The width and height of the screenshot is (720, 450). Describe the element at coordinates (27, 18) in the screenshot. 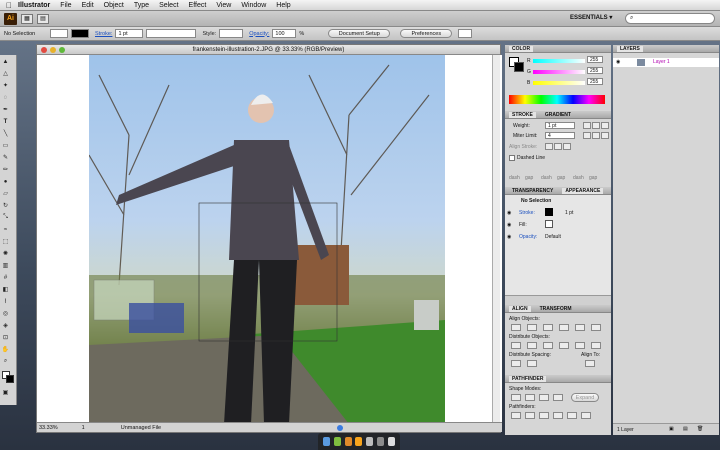

I see `bridge-icon: ▦` at that location.